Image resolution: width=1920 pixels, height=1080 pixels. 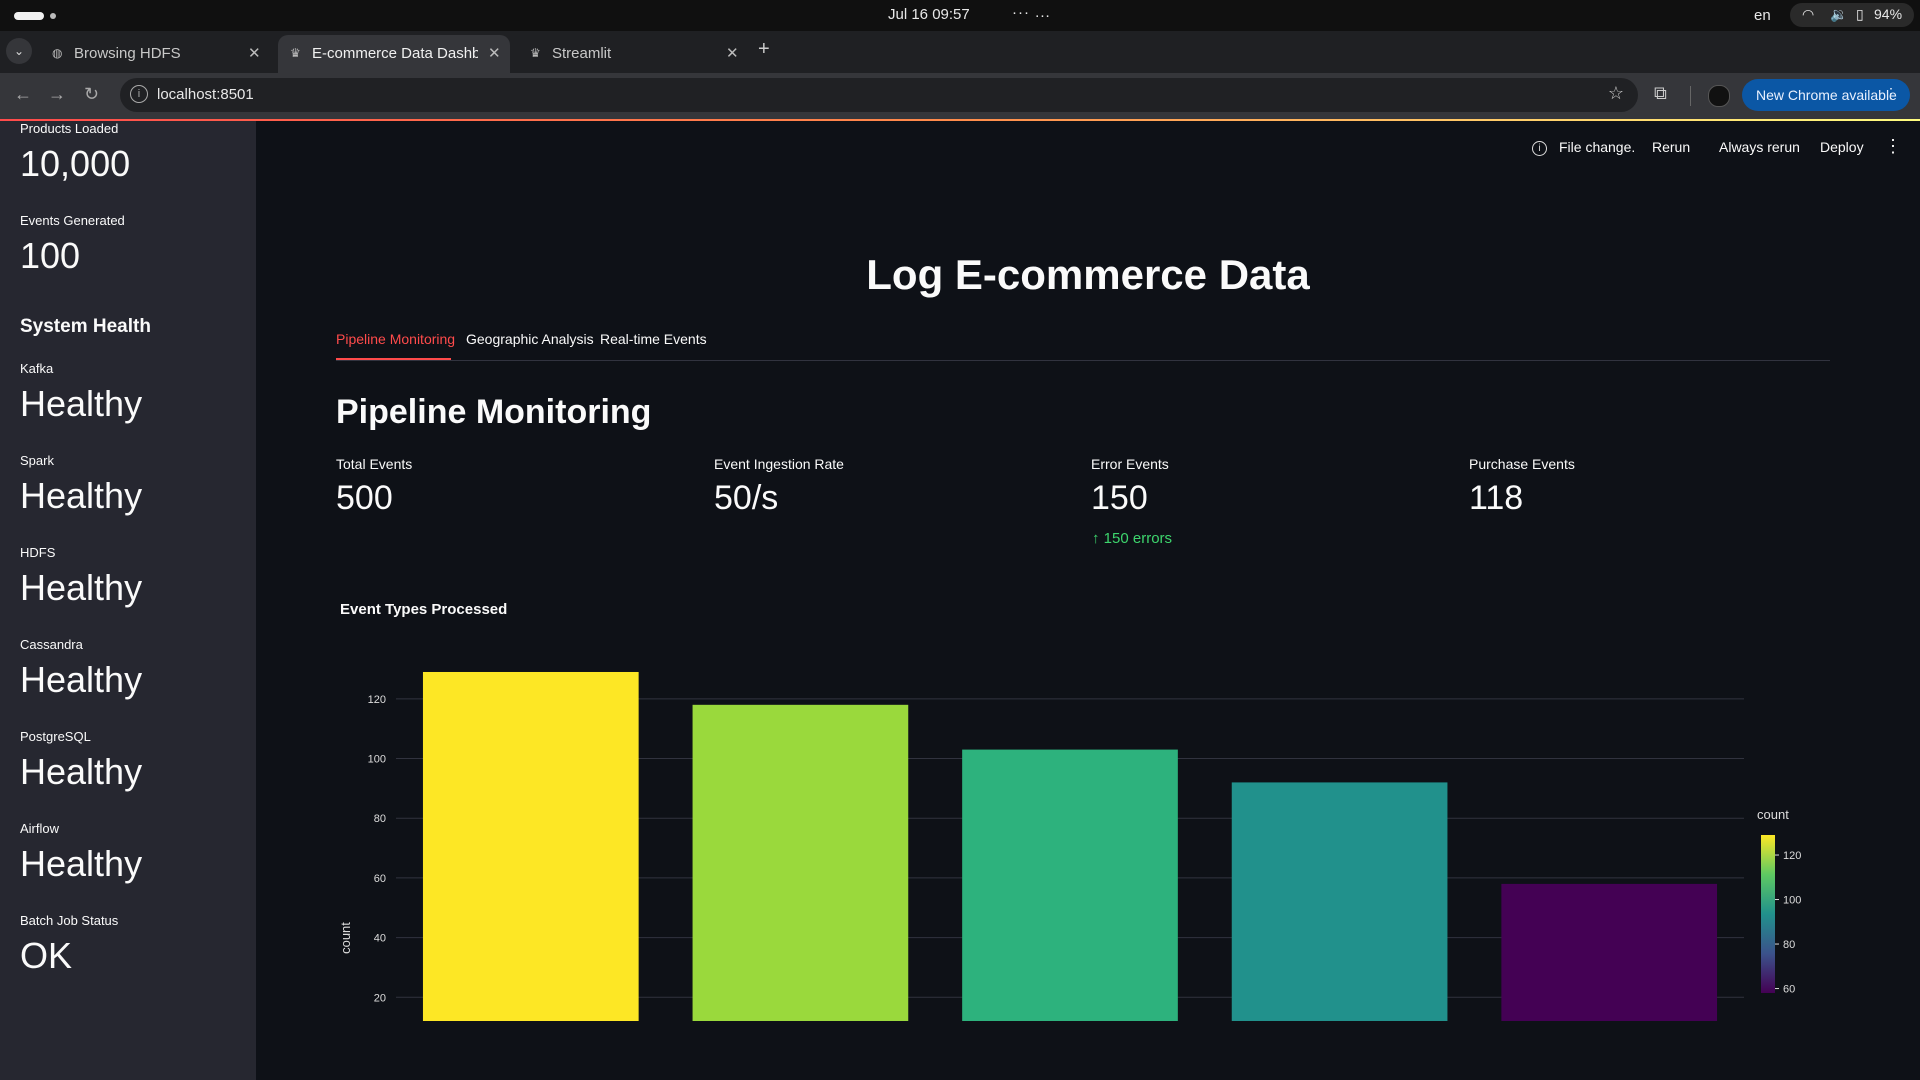 I want to click on browser-tab-hdfs: ◍ Browsing HDFS ✕, so click(x=155, y=54).